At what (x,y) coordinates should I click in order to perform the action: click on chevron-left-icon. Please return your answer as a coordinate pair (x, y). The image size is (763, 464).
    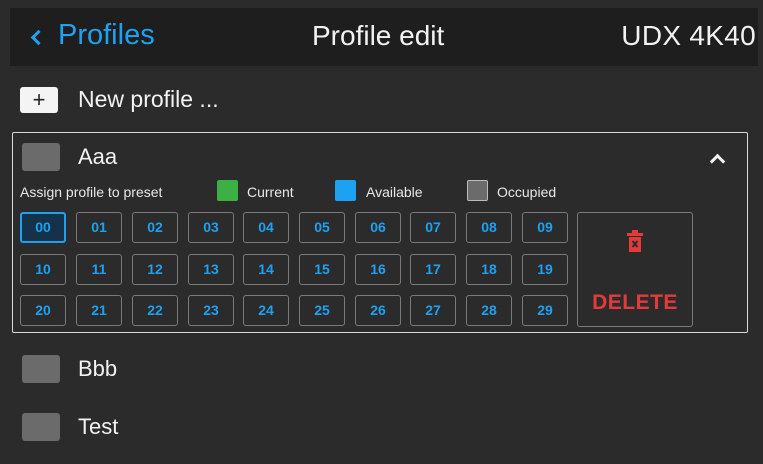
    Looking at the image, I should click on (38, 37).